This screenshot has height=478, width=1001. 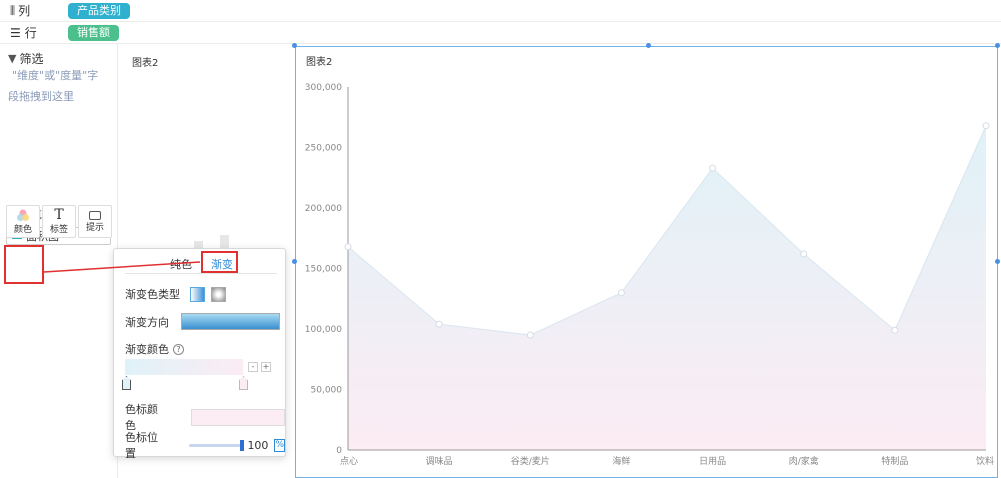 I want to click on x-tick-label: 点心, so click(x=349, y=461).